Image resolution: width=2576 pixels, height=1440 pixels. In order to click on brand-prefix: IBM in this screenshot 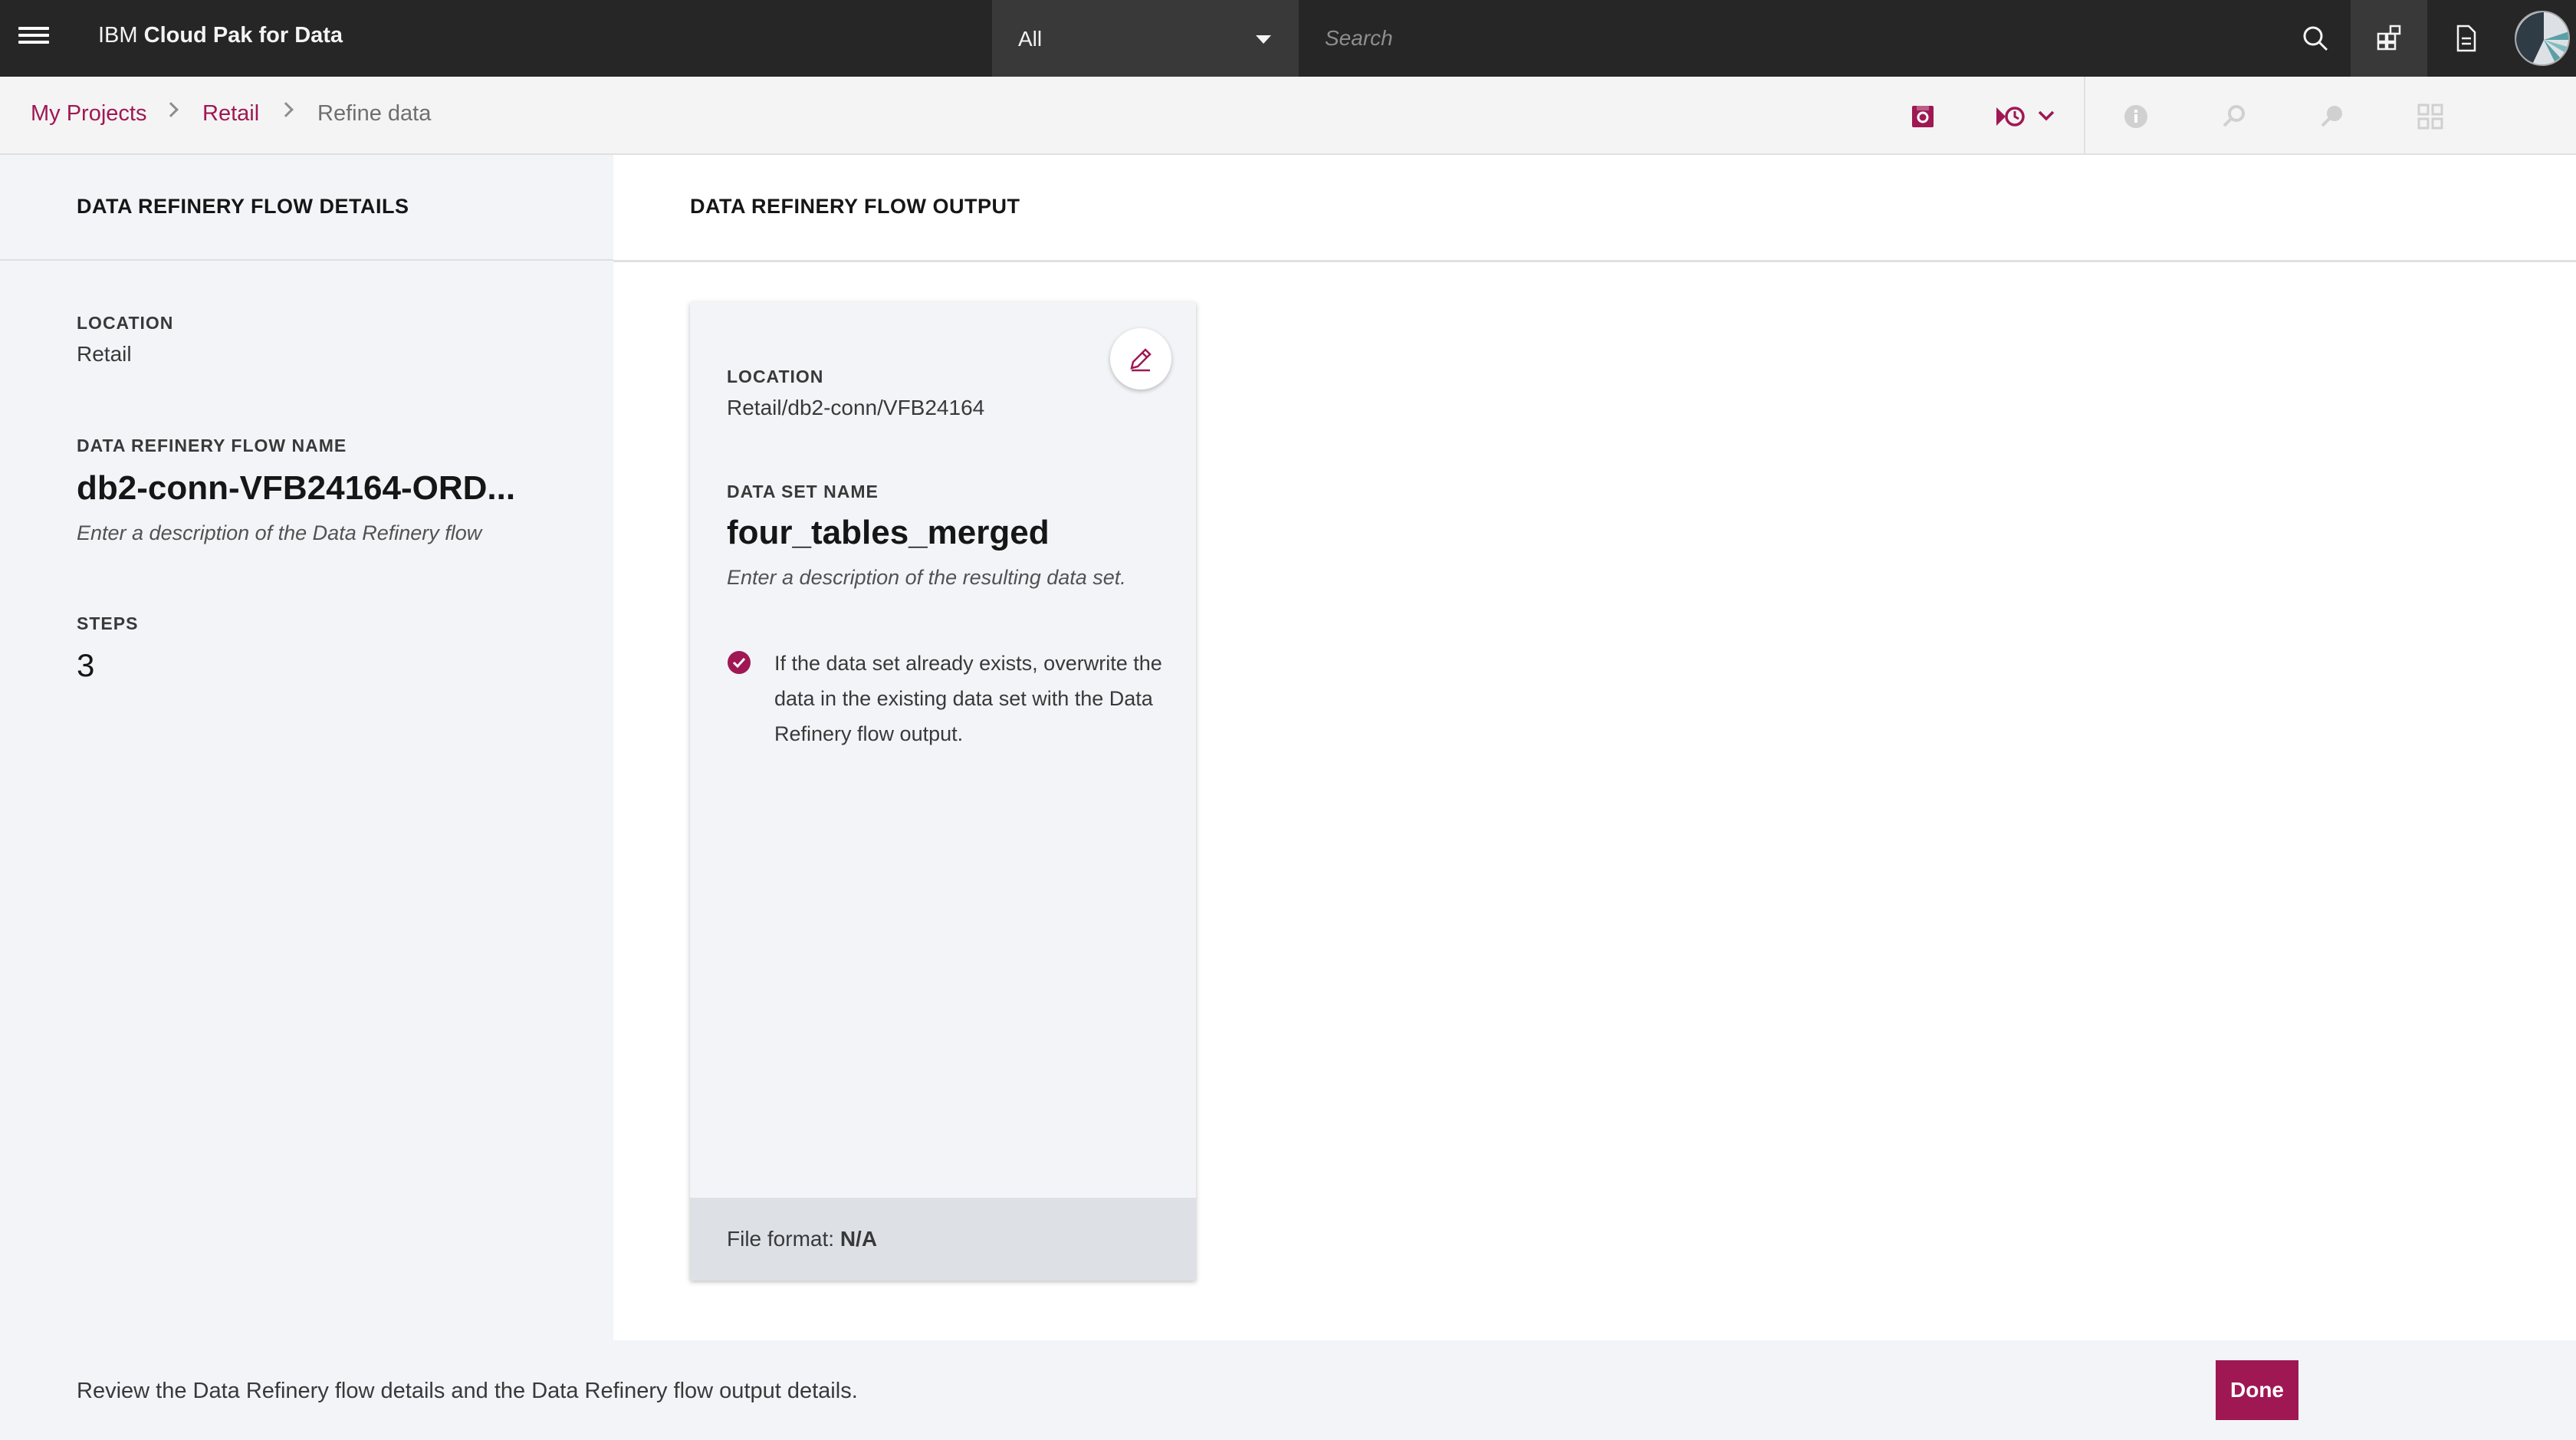, I will do `click(118, 35)`.